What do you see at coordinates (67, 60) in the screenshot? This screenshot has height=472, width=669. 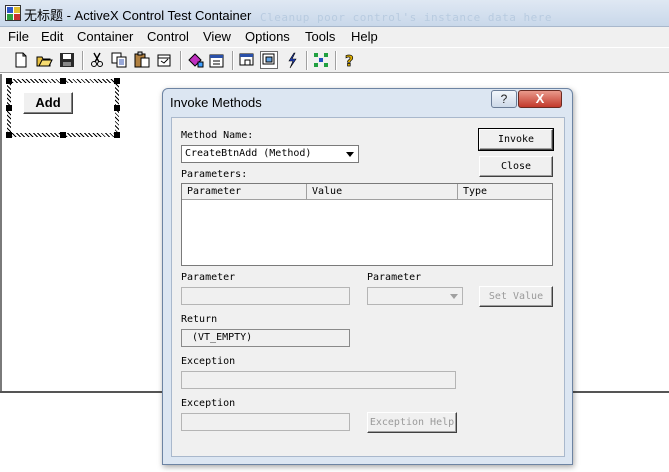 I see `save-icon` at bounding box center [67, 60].